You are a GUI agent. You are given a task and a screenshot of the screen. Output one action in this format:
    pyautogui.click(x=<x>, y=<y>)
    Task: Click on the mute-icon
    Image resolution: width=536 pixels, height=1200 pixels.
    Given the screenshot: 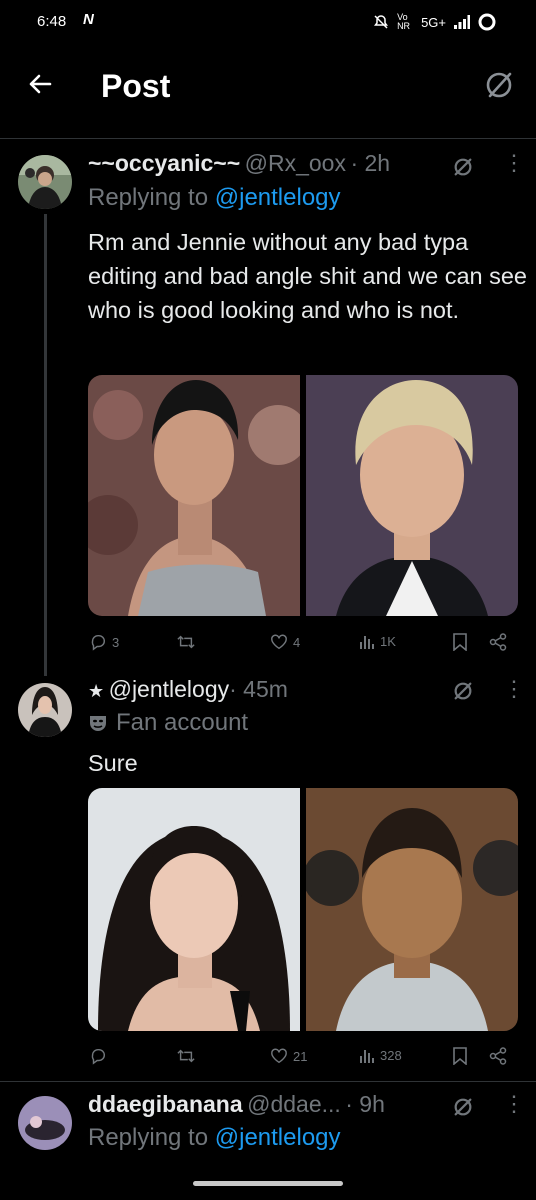 What is the action you would take?
    pyautogui.click(x=381, y=22)
    